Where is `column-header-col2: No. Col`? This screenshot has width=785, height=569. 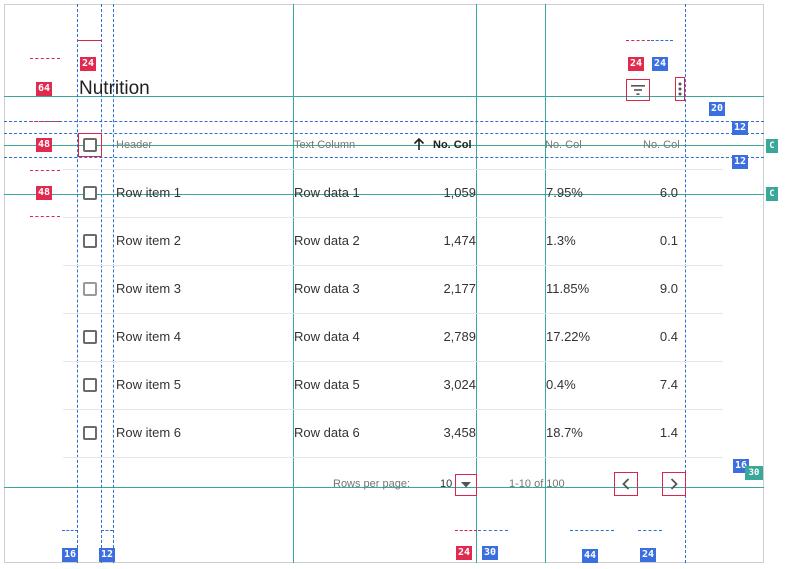 column-header-col2: No. Col is located at coordinates (563, 145).